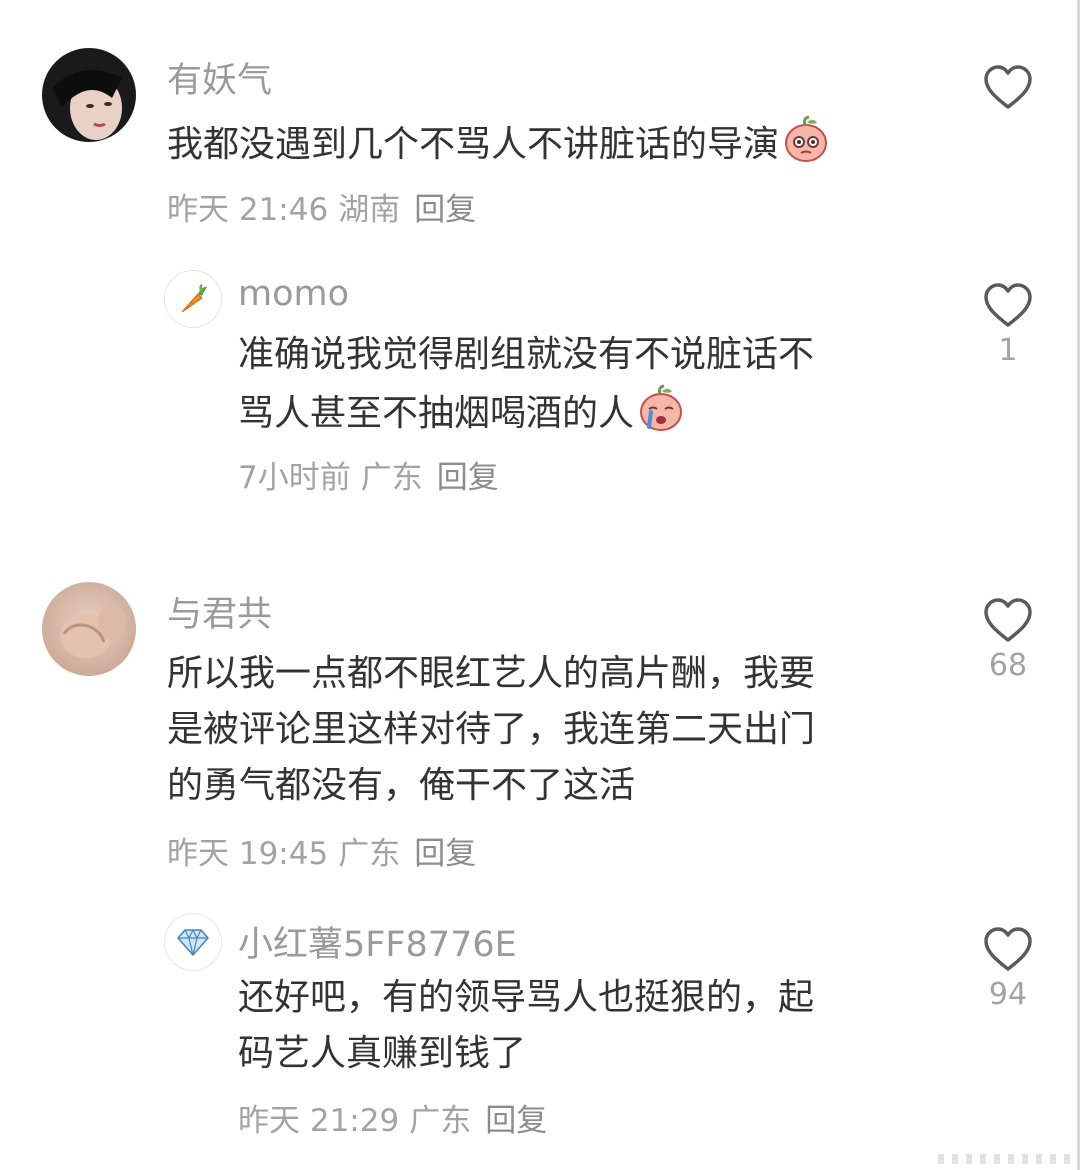  Describe the element at coordinates (219, 77) in the screenshot. I see `comment-username: 有妖气` at that location.